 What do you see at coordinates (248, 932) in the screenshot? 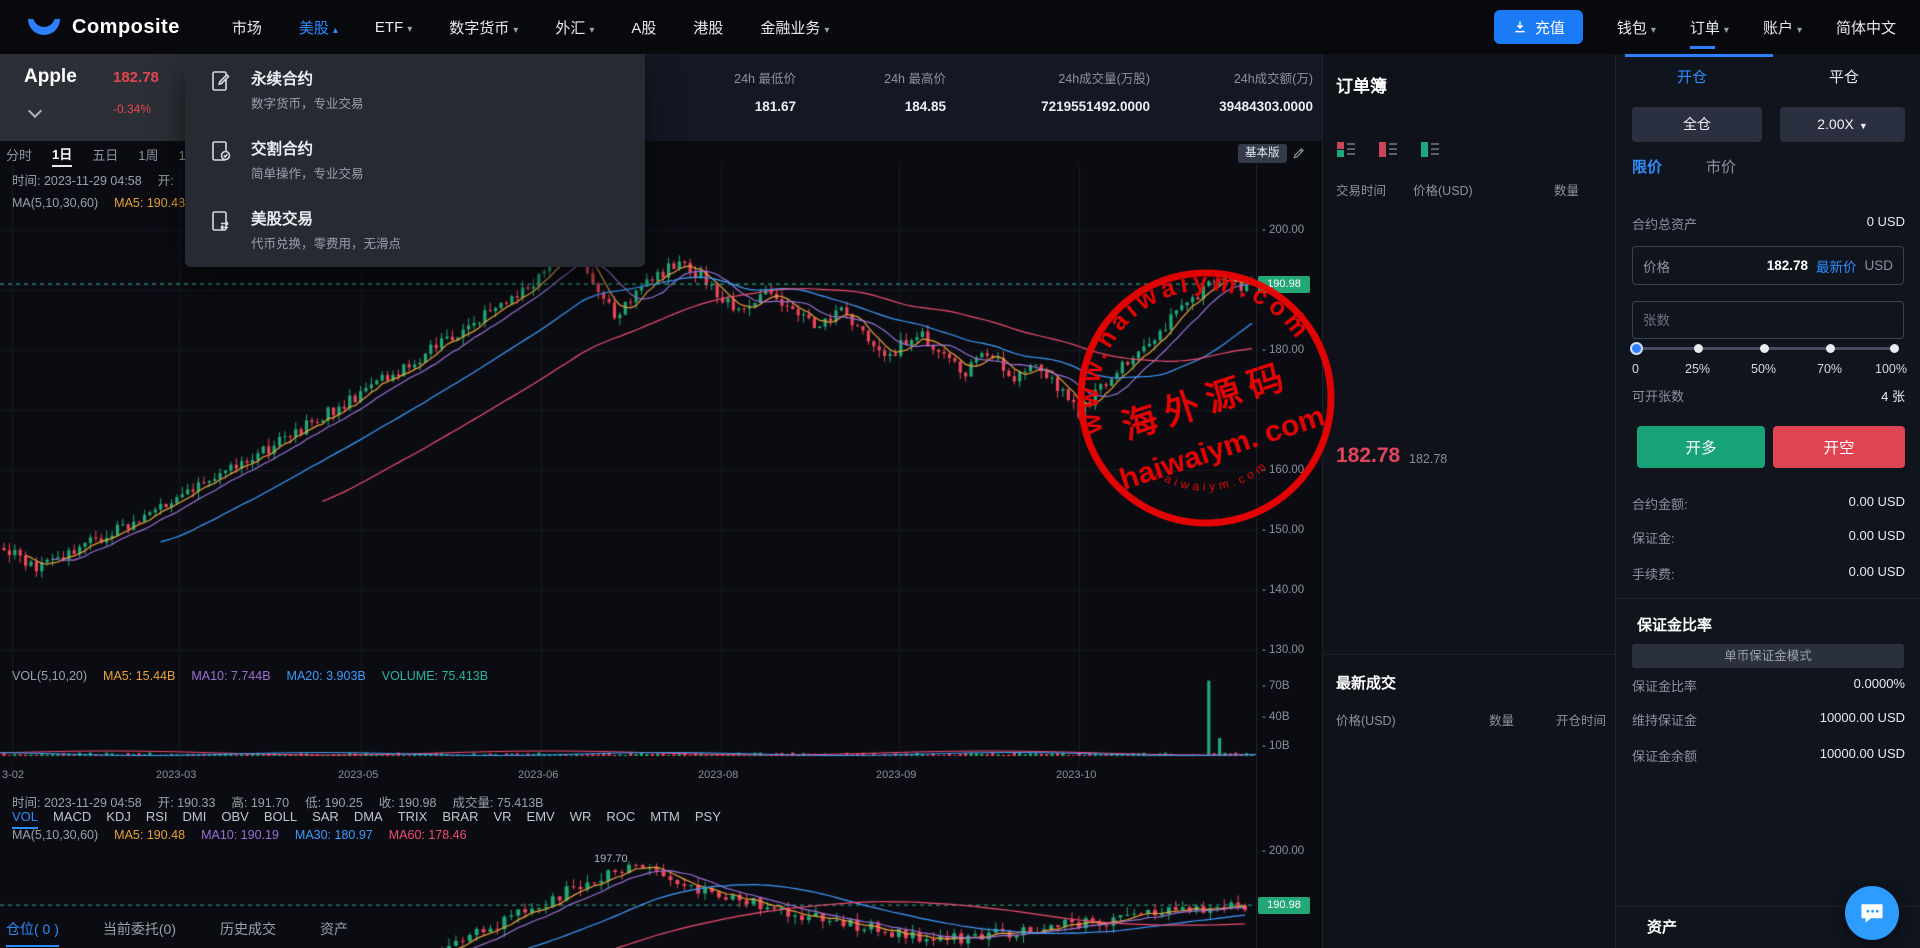
I see `tab-trade-history: 历史成交` at bounding box center [248, 932].